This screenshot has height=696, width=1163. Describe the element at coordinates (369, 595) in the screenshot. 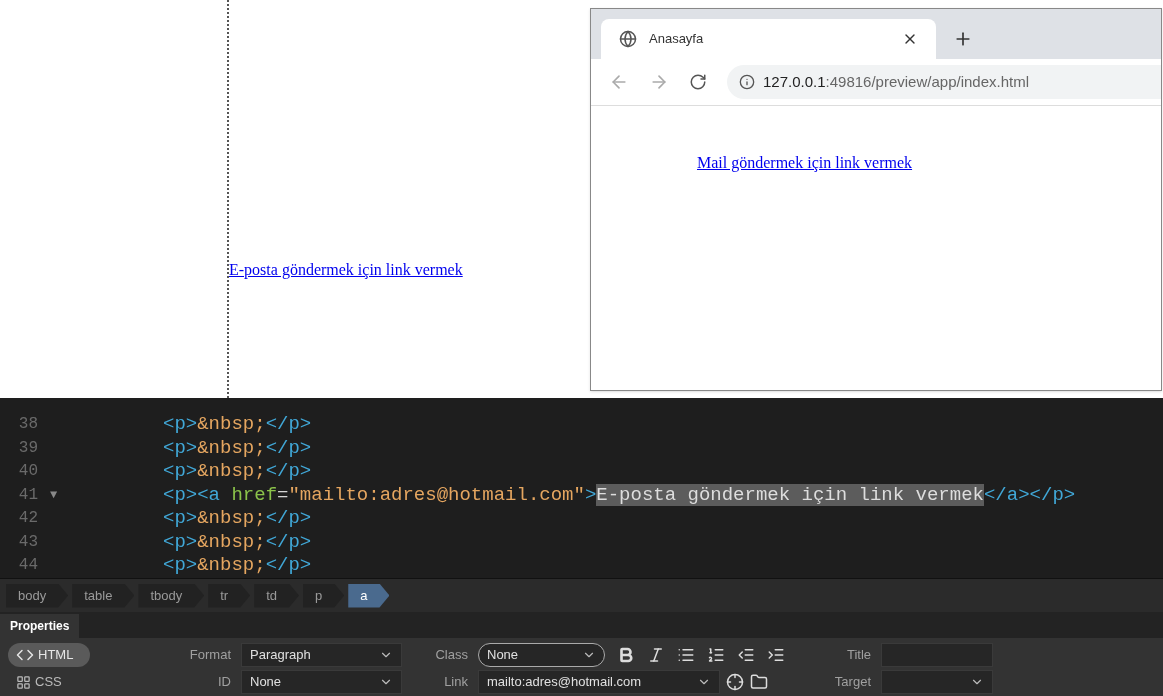

I see `breadcrumb-item: a` at that location.